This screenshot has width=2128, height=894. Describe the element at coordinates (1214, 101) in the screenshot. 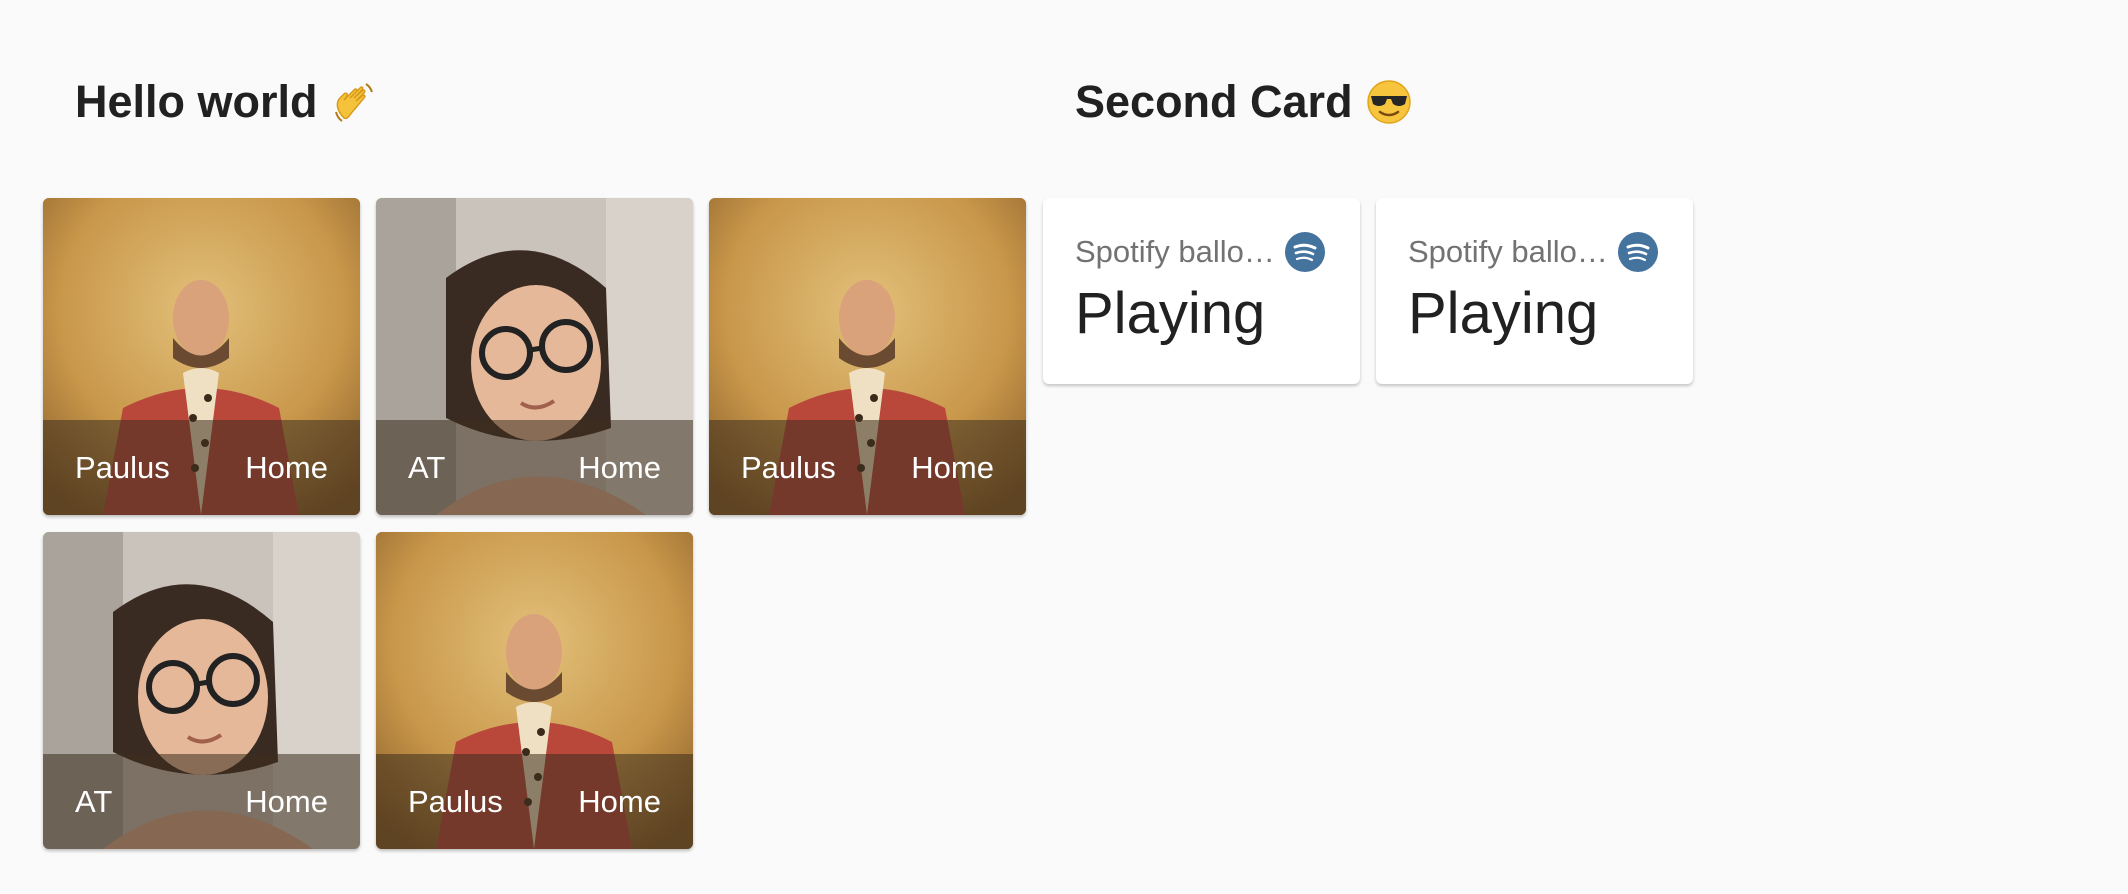

I see `second-card-title-text: Second Card` at that location.